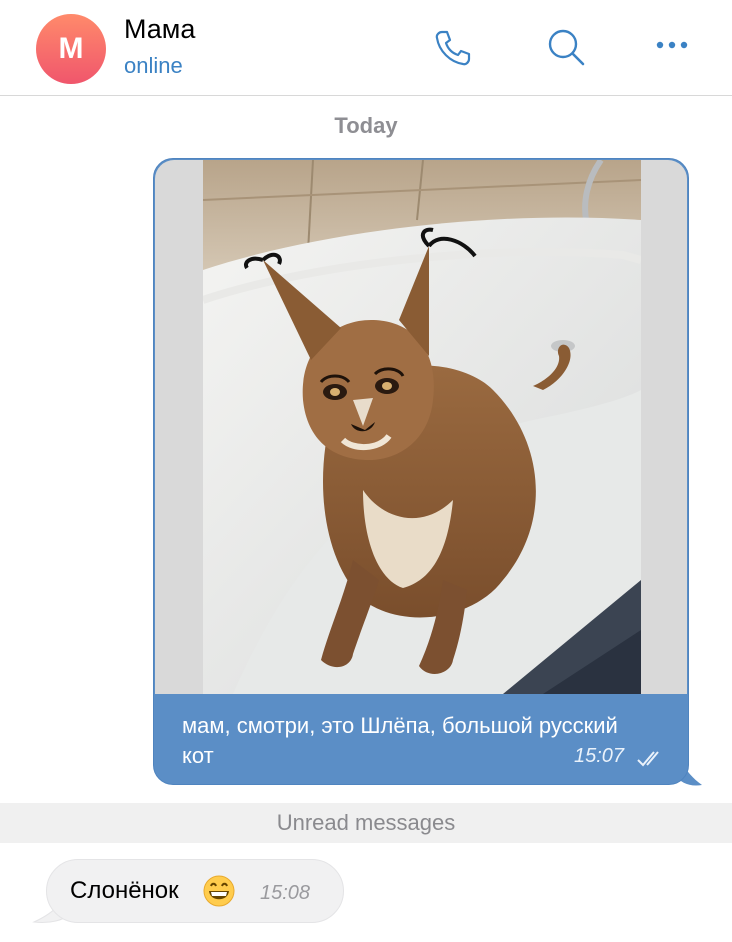 The image size is (732, 942). What do you see at coordinates (159, 29) in the screenshot?
I see `contact-name: Мама` at bounding box center [159, 29].